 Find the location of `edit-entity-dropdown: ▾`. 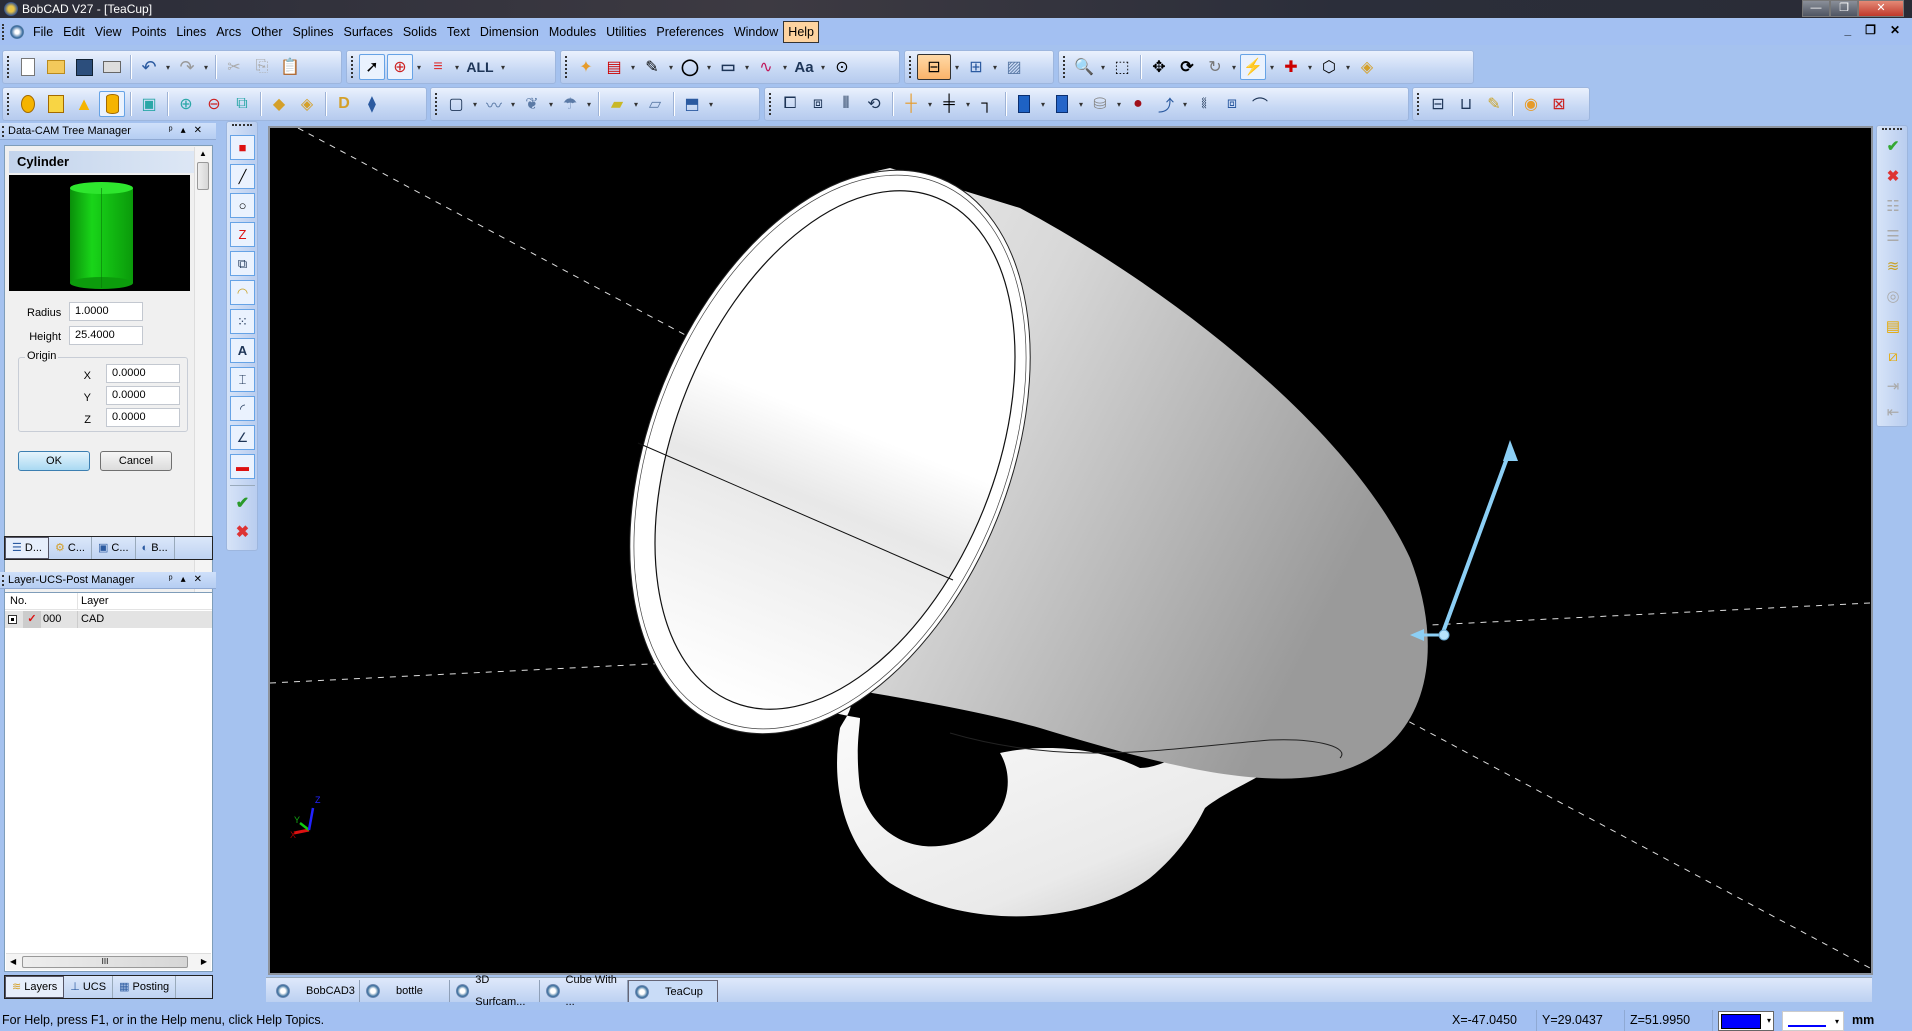

edit-entity-dropdown: ▾ is located at coordinates (671, 67).